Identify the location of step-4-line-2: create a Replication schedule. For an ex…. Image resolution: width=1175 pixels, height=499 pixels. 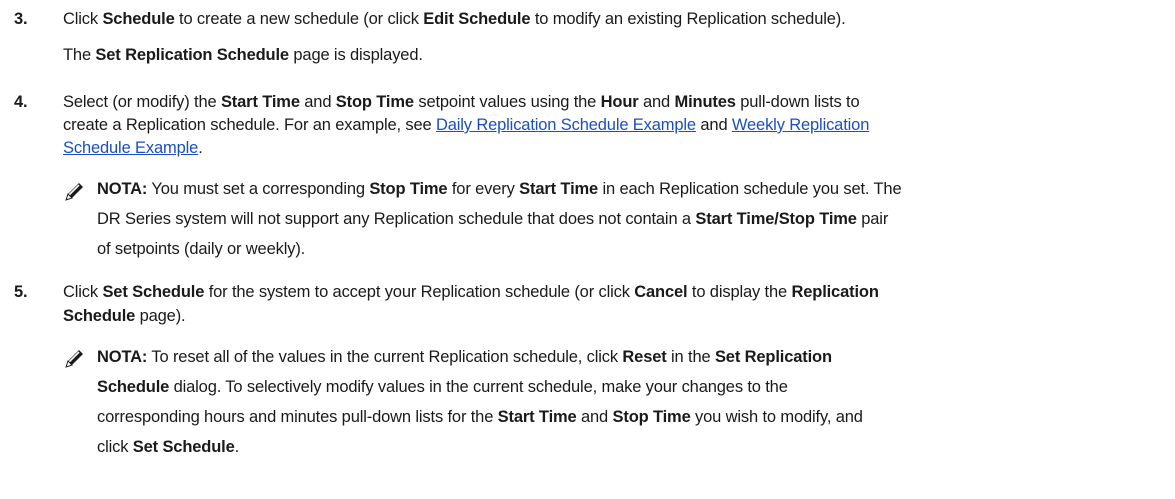
(466, 125).